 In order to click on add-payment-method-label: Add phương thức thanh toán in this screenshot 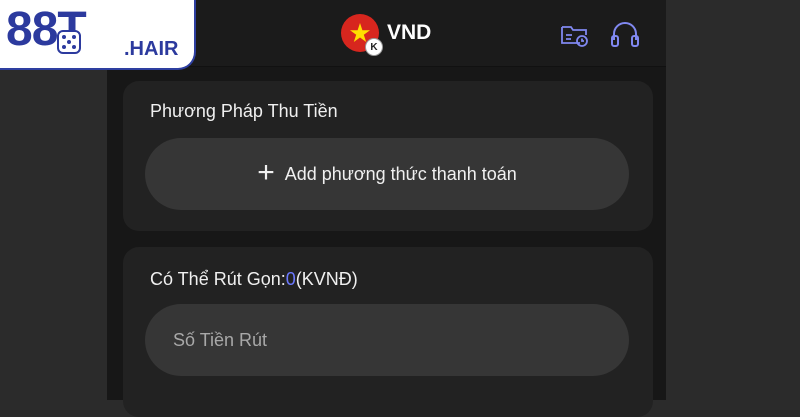, I will do `click(400, 173)`.